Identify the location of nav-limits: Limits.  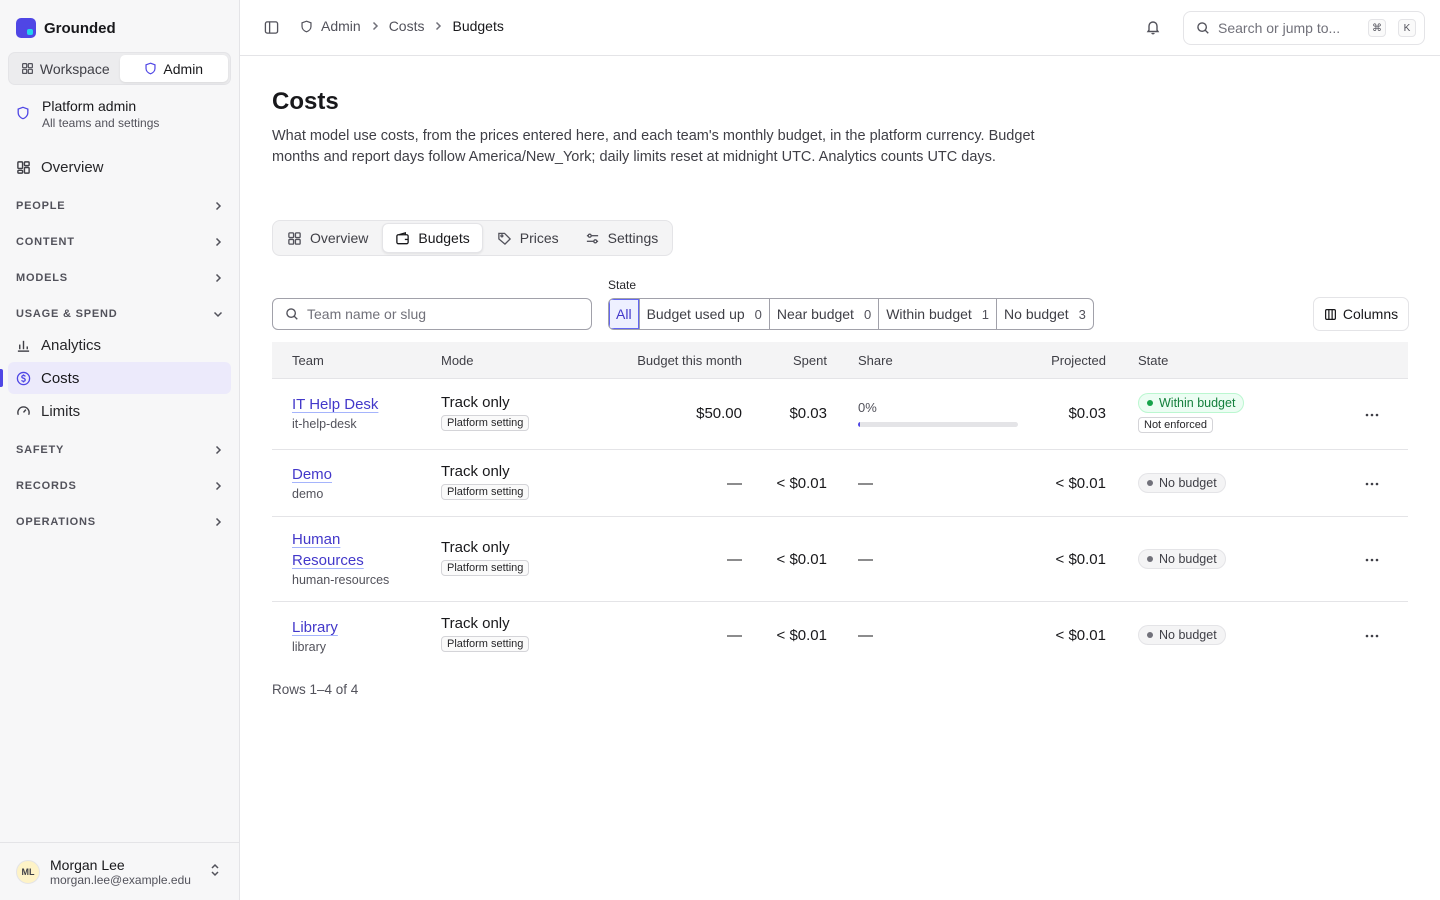
(119, 411).